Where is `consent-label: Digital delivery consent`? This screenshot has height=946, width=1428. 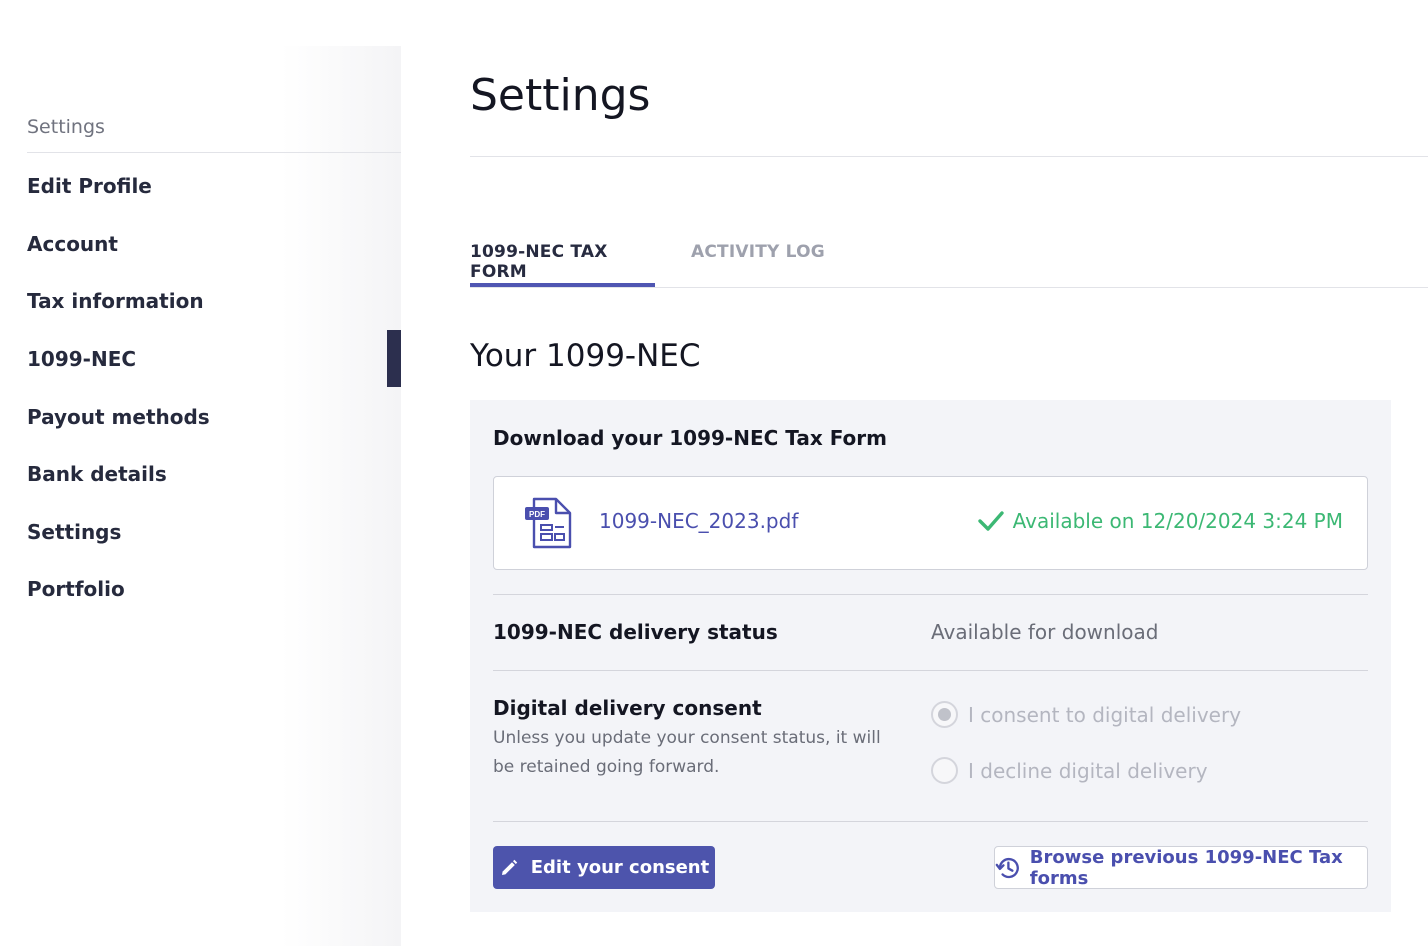 consent-label: Digital delivery consent is located at coordinates (627, 708).